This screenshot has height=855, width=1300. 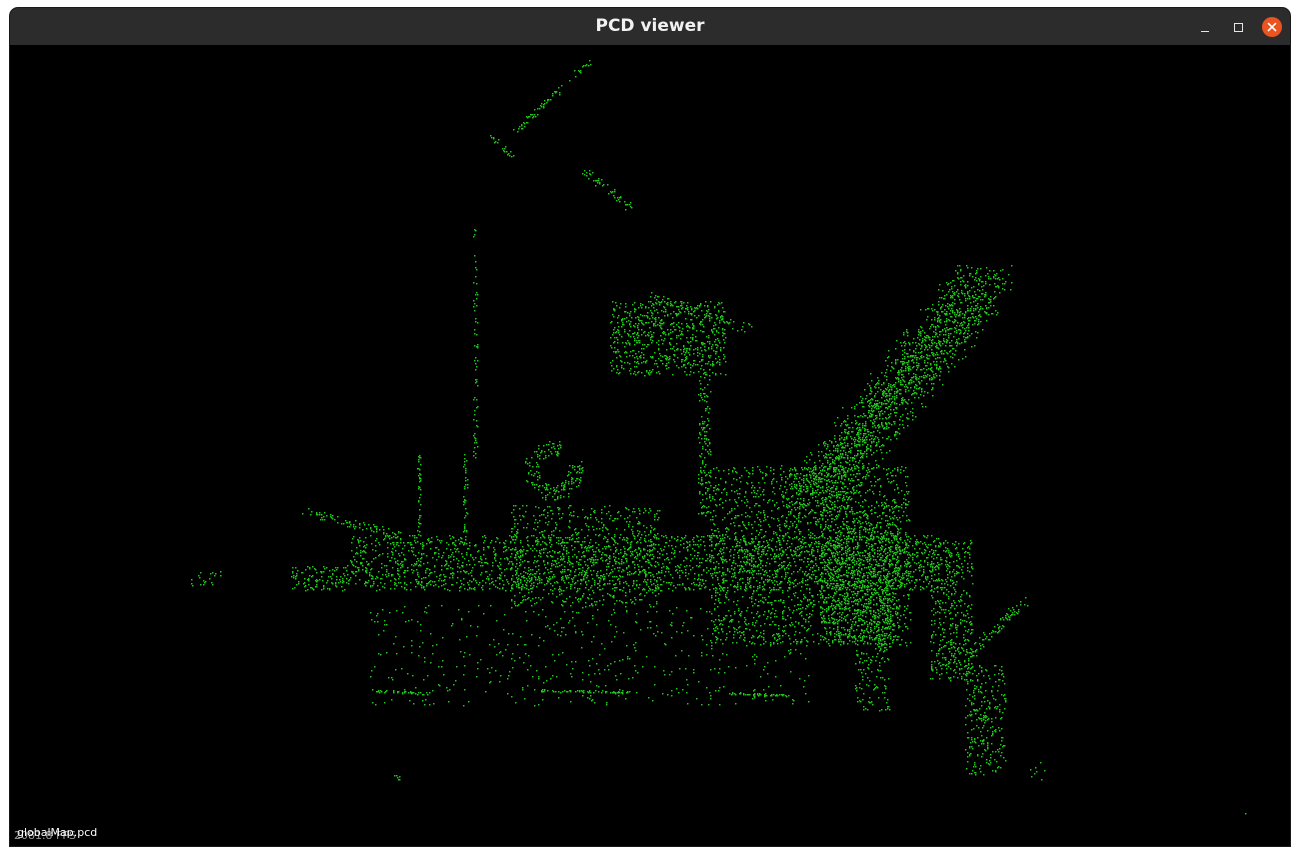 I want to click on title-bar: PCD viewer, so click(x=650, y=27).